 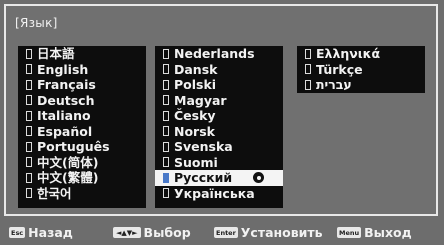 I want to click on language-option-chinese-traditional: 中文(繁體), so click(x=82, y=178).